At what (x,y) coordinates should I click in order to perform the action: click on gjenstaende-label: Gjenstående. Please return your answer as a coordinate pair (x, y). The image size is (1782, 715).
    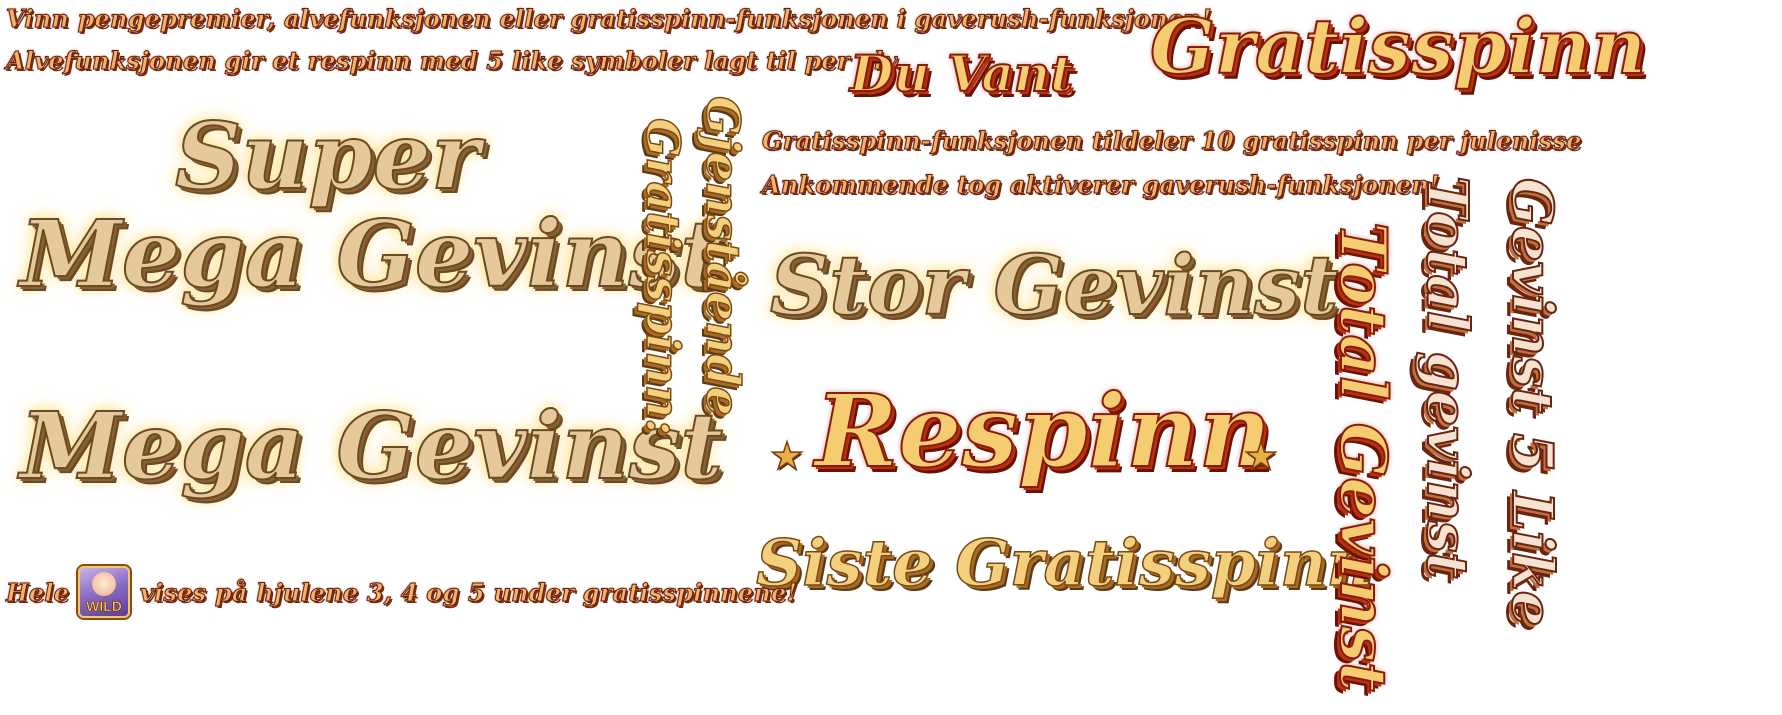
    Looking at the image, I should click on (723, 255).